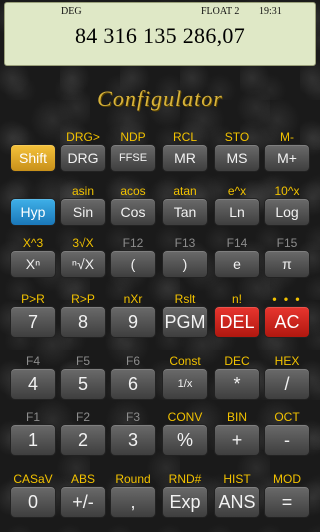 This screenshot has height=532, width=320. I want to click on equals-button: =, so click(287, 502).